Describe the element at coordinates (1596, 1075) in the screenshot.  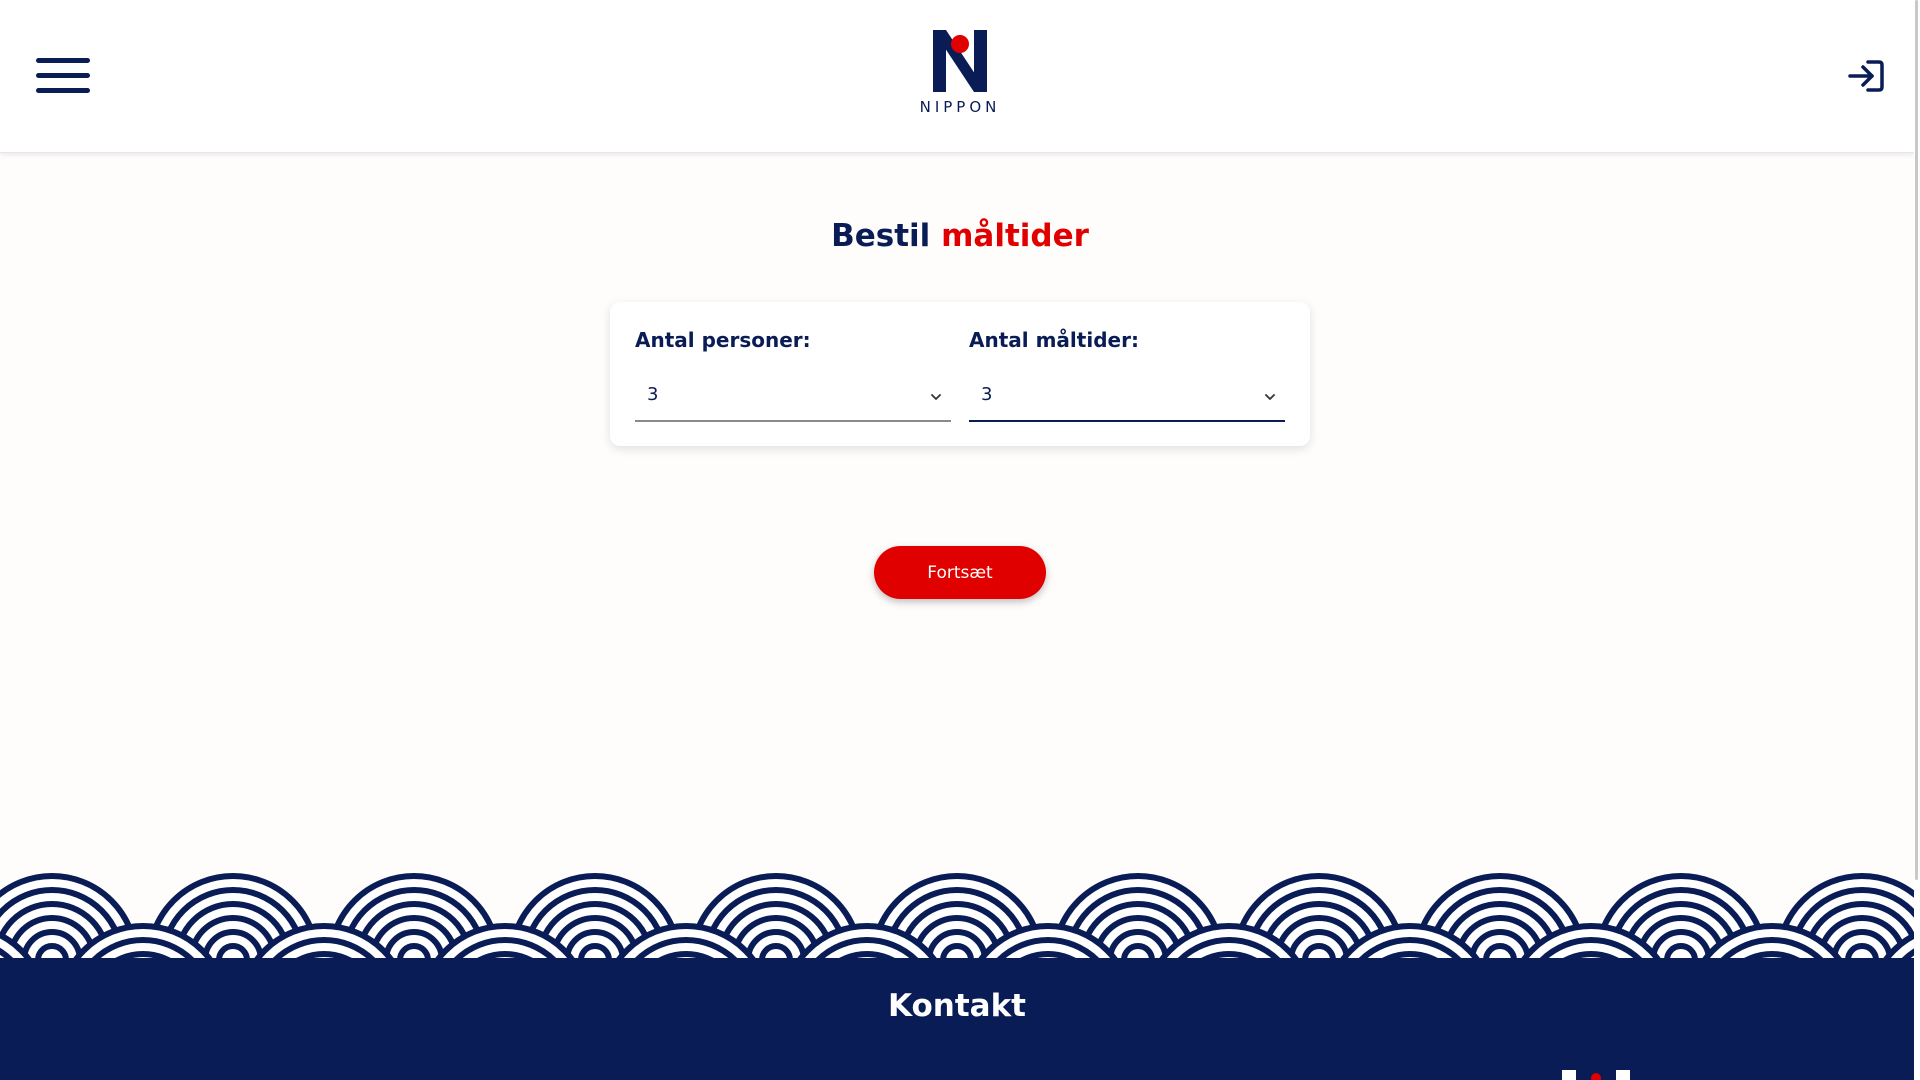
I see `footer-logo-icon` at that location.